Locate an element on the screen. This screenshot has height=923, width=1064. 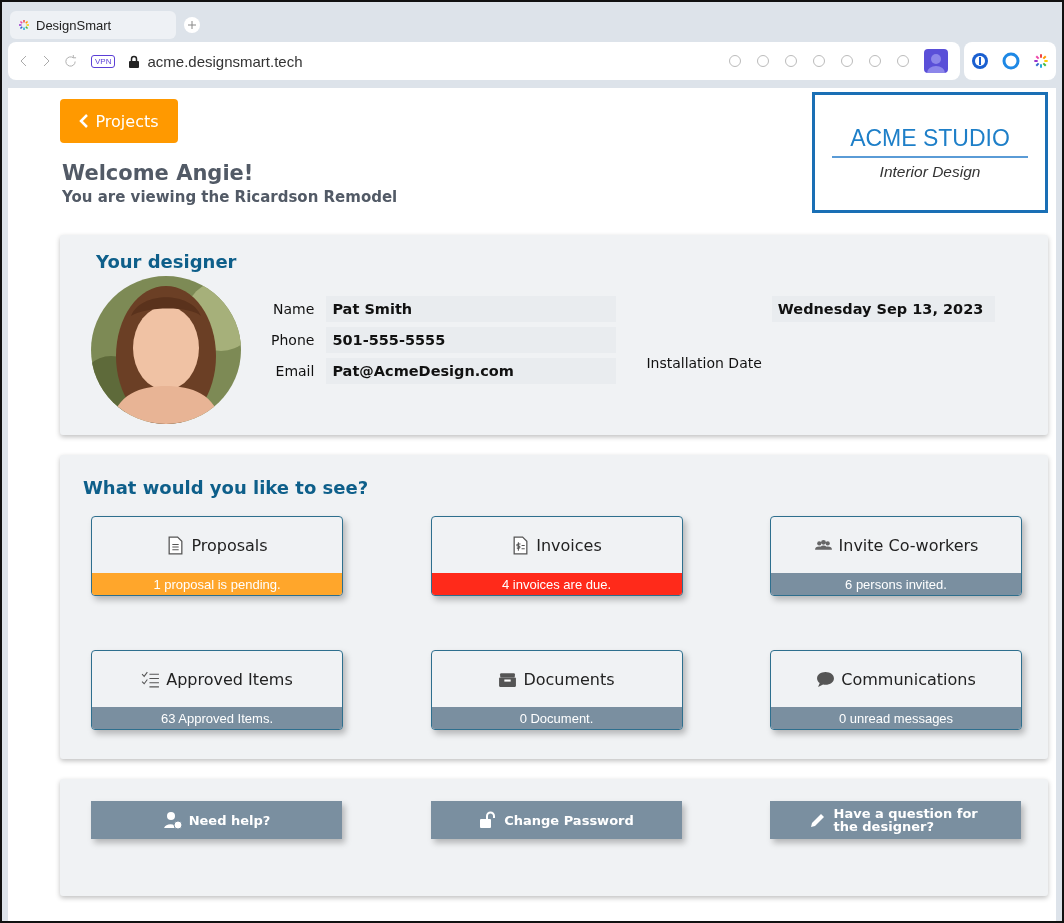
project-subtitle: You are viewing the Ricardson Remodel is located at coordinates (230, 197).